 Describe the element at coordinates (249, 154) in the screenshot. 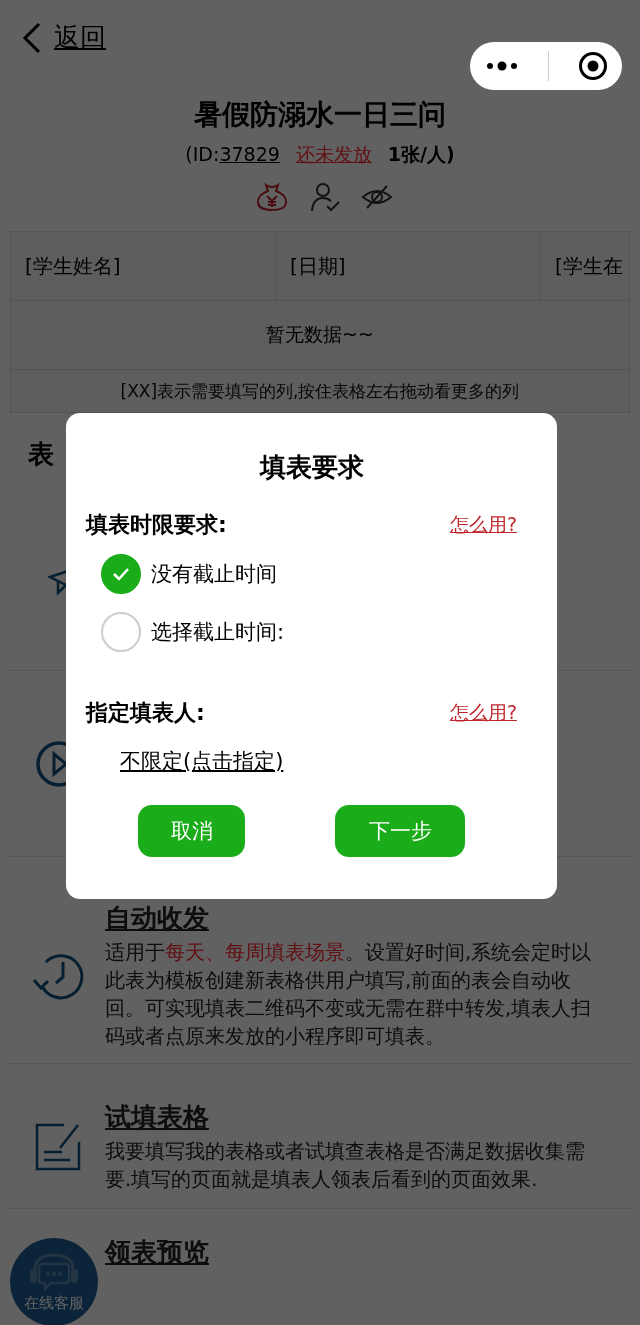

I see `form-id-link: 37829` at that location.